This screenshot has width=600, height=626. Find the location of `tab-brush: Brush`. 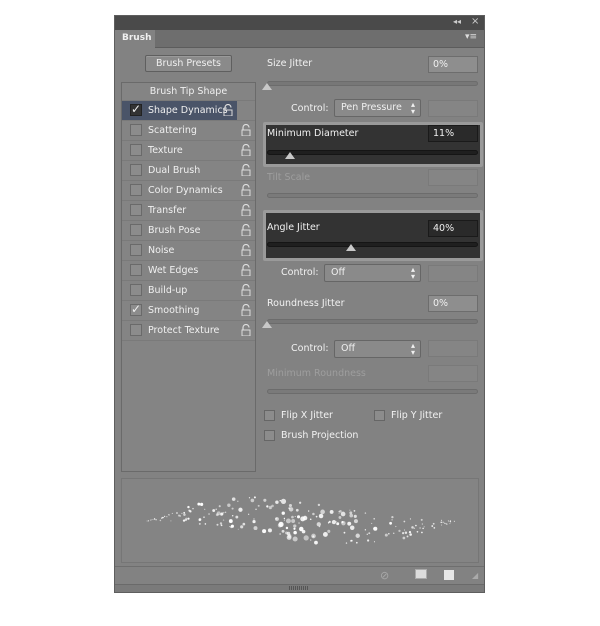

tab-brush: Brush is located at coordinates (135, 39).